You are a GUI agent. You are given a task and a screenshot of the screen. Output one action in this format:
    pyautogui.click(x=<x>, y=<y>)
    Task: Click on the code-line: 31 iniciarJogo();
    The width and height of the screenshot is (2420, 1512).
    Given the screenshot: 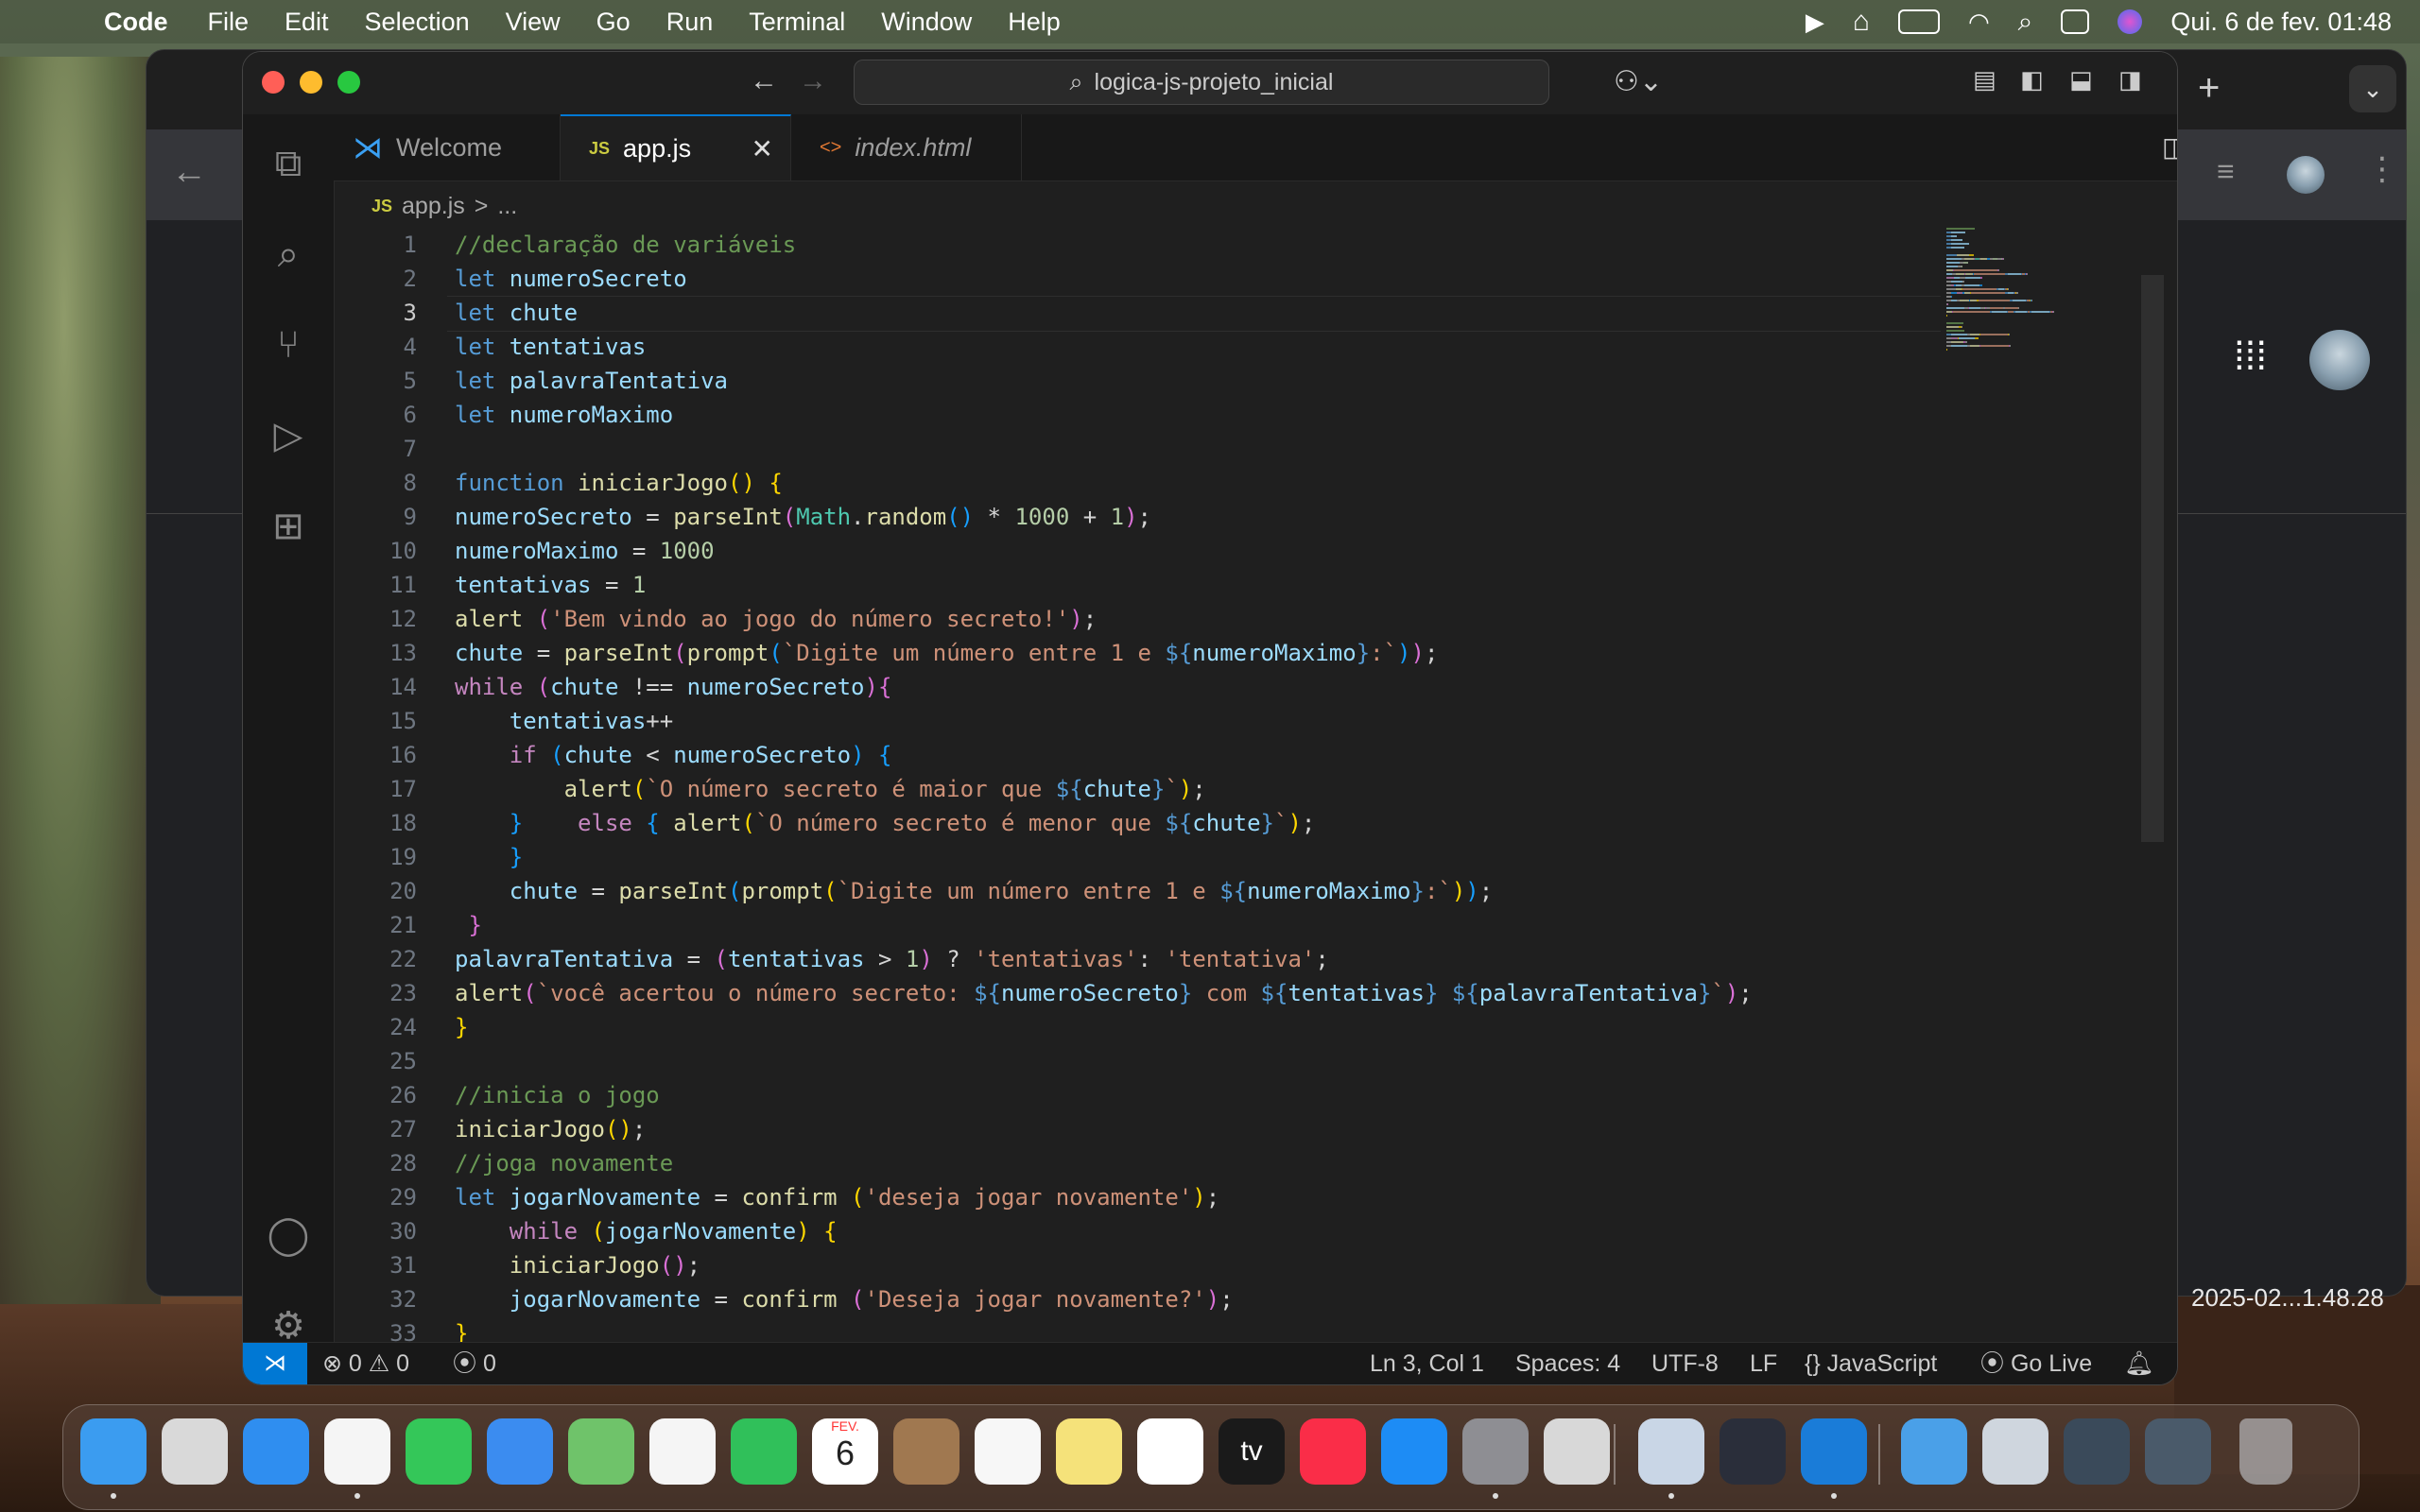 What is the action you would take?
    pyautogui.click(x=1232, y=1265)
    